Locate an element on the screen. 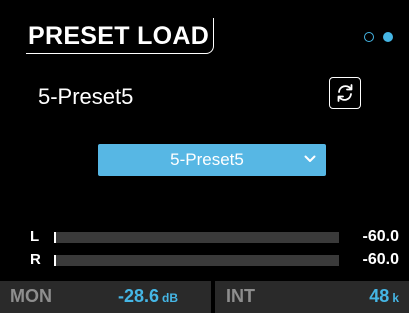 Image resolution: width=409 pixels, height=313 pixels. monitor-level-number: -28.6 is located at coordinates (139, 296).